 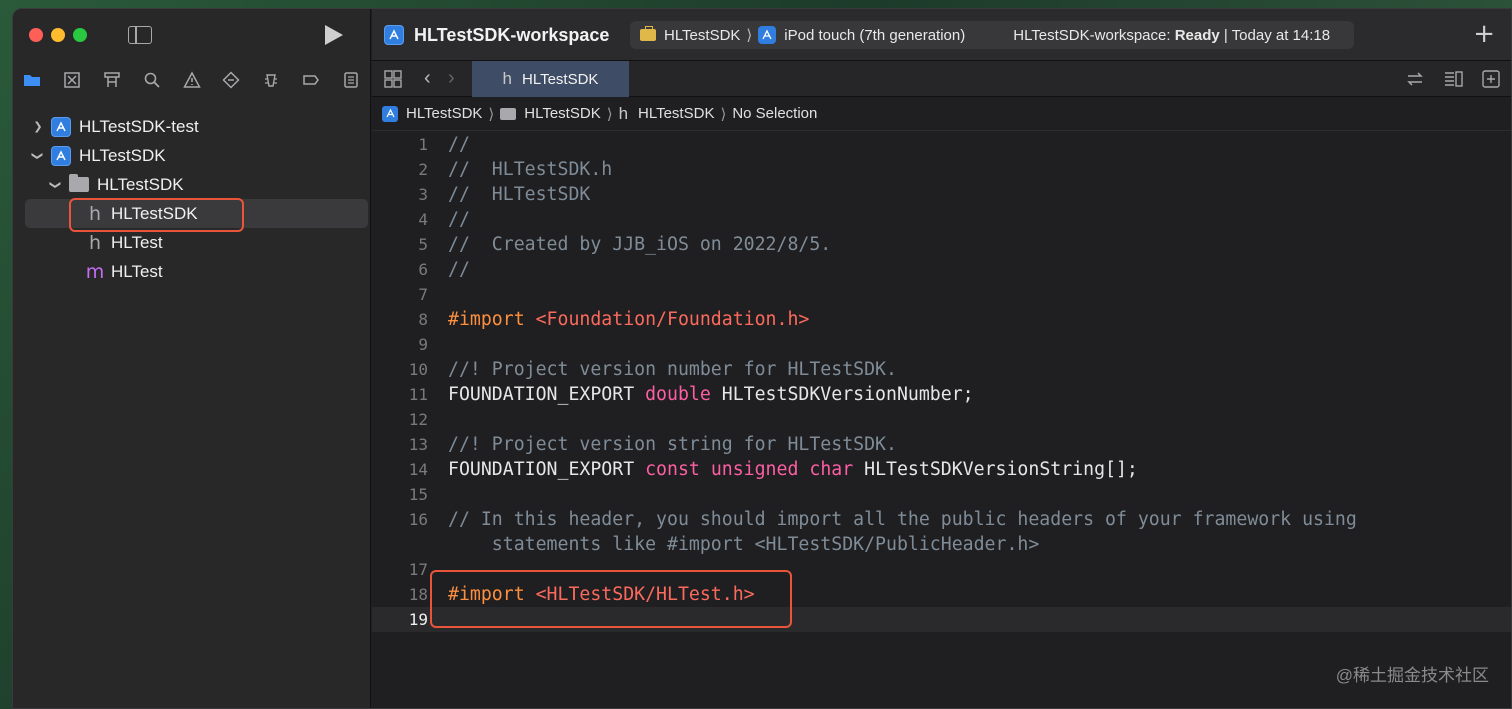 I want to click on code-line: 12, so click(x=941, y=419).